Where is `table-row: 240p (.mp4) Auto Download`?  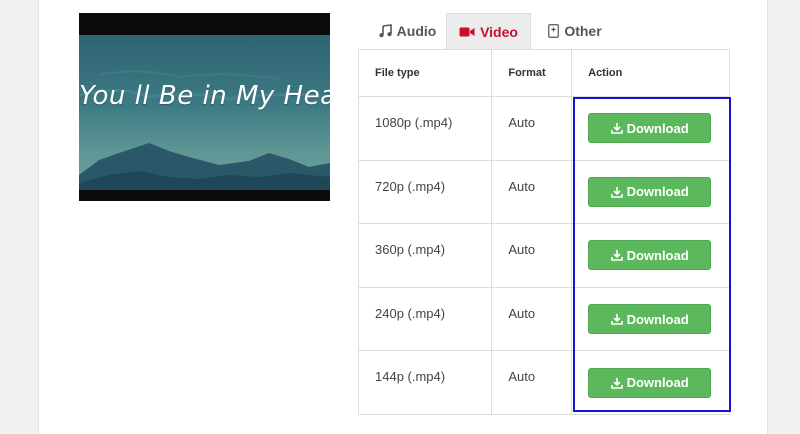
table-row: 240p (.mp4) Auto Download is located at coordinates (543, 319).